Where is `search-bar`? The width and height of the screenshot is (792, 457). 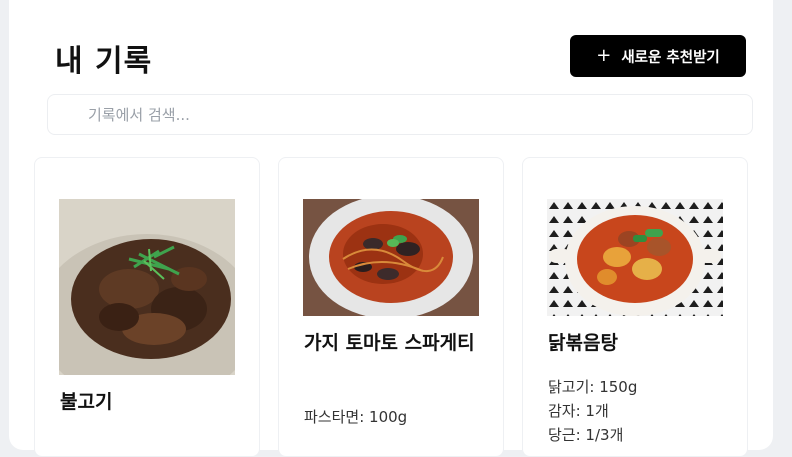 search-bar is located at coordinates (400, 114).